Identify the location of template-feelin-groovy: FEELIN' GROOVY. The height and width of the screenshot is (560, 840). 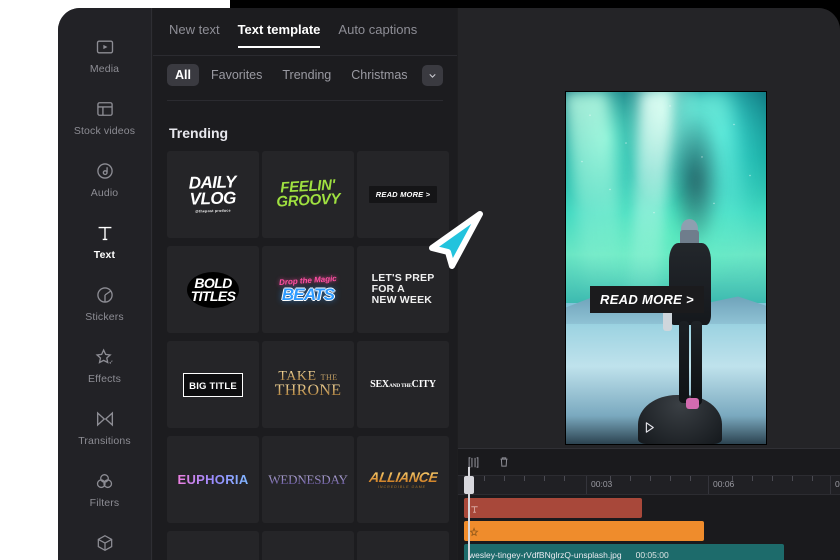
(308, 194).